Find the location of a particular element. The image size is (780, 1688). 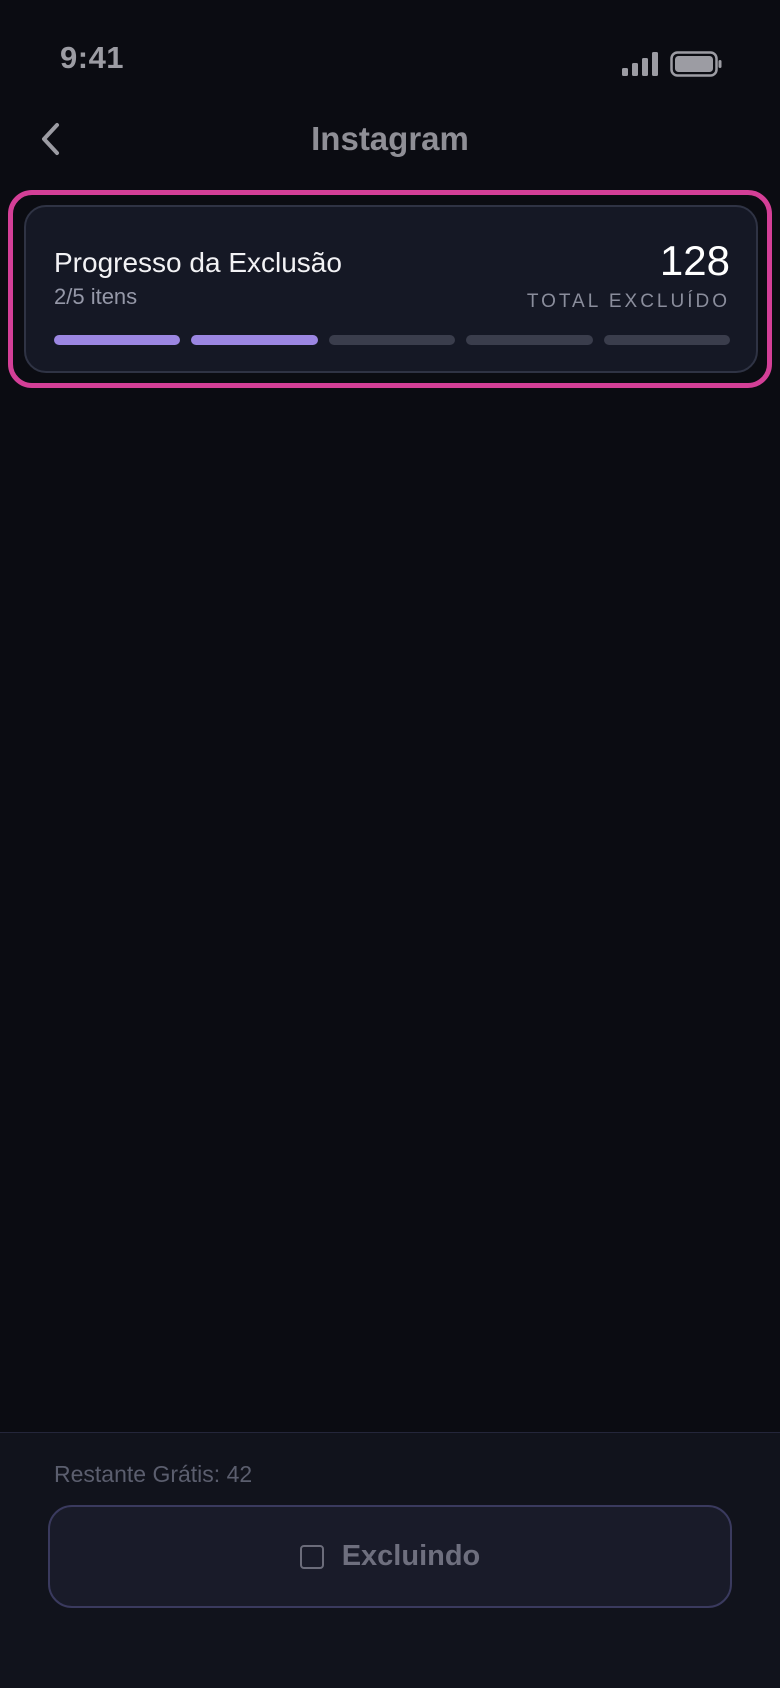

deleting-button: Excluindo is located at coordinates (390, 1556).